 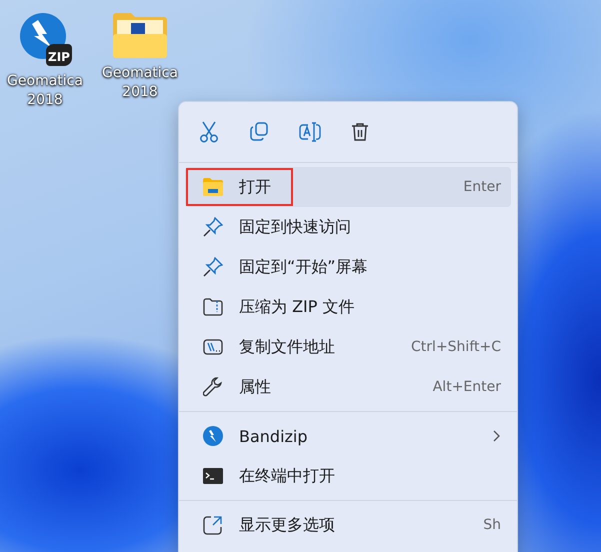 What do you see at coordinates (273, 436) in the screenshot?
I see `menu-item-label: Bandizip` at bounding box center [273, 436].